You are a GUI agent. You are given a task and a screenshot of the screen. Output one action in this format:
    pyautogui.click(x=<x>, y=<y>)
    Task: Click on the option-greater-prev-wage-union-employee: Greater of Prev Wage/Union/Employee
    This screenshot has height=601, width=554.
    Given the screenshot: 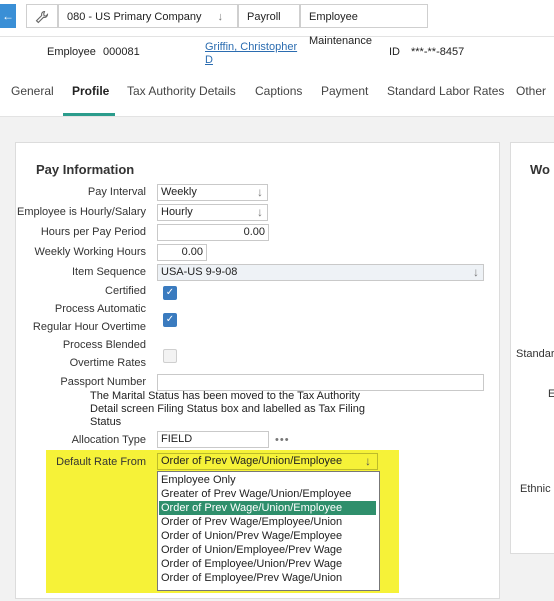 What is the action you would take?
    pyautogui.click(x=267, y=494)
    